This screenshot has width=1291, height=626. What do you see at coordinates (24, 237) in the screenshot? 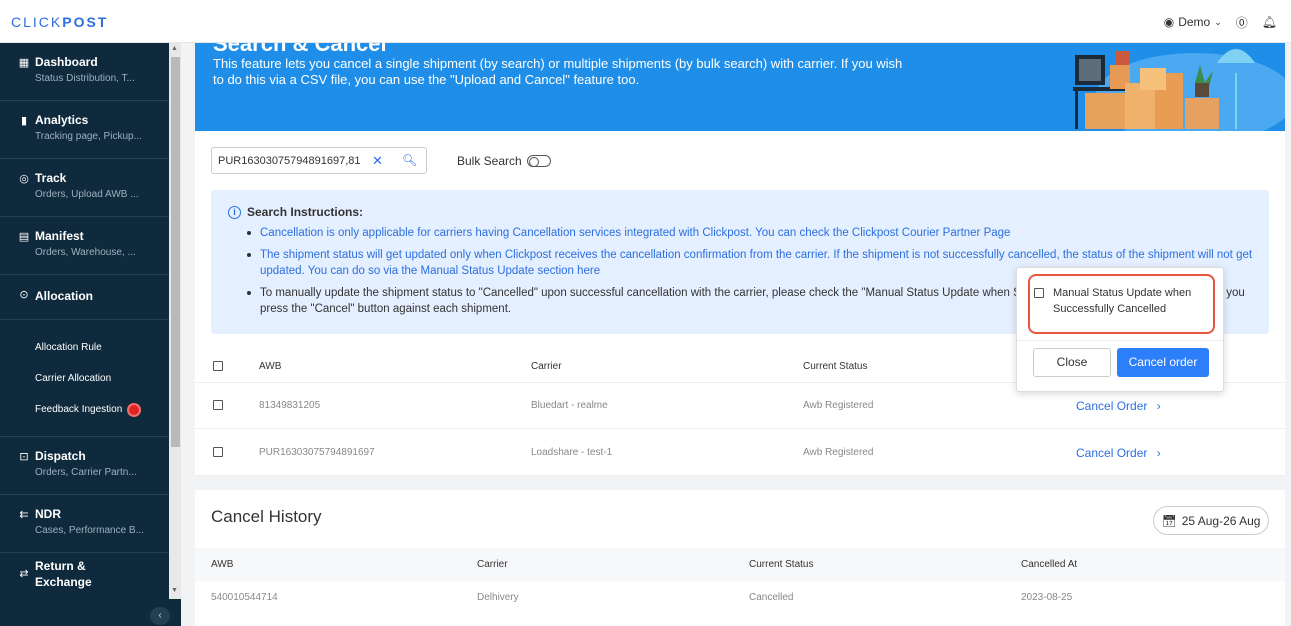
I see `manifest-icon: ▤` at bounding box center [24, 237].